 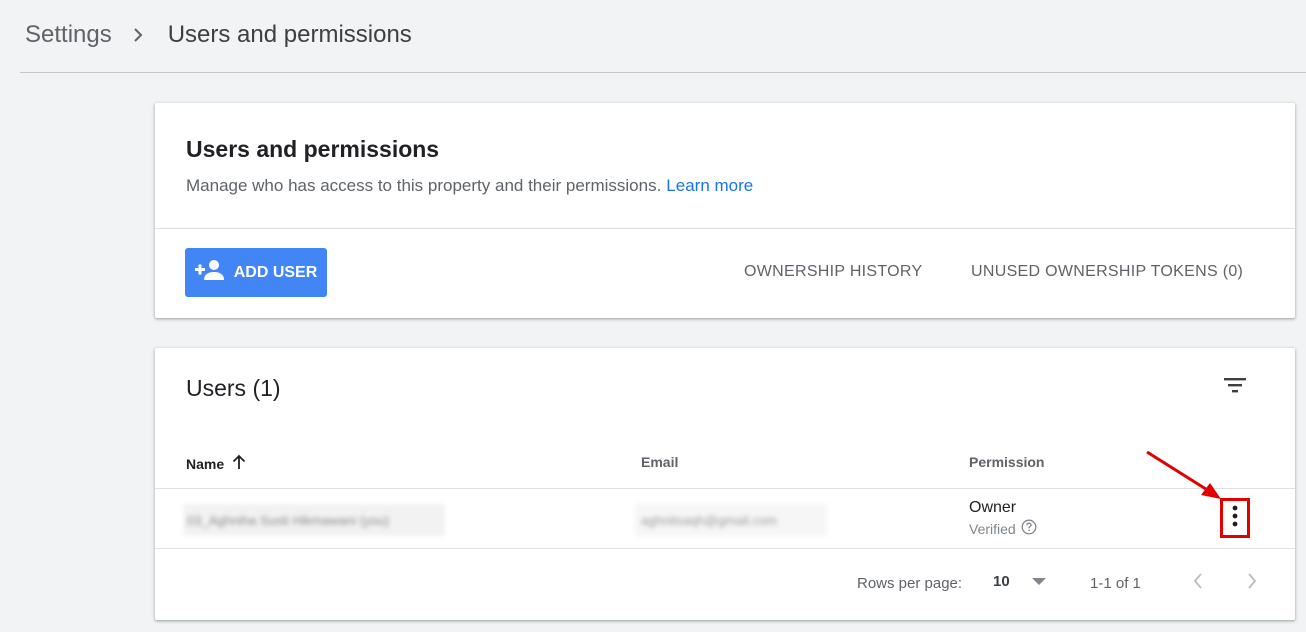 What do you see at coordinates (289, 34) in the screenshot?
I see `breadcrumb-current: Users and permissions` at bounding box center [289, 34].